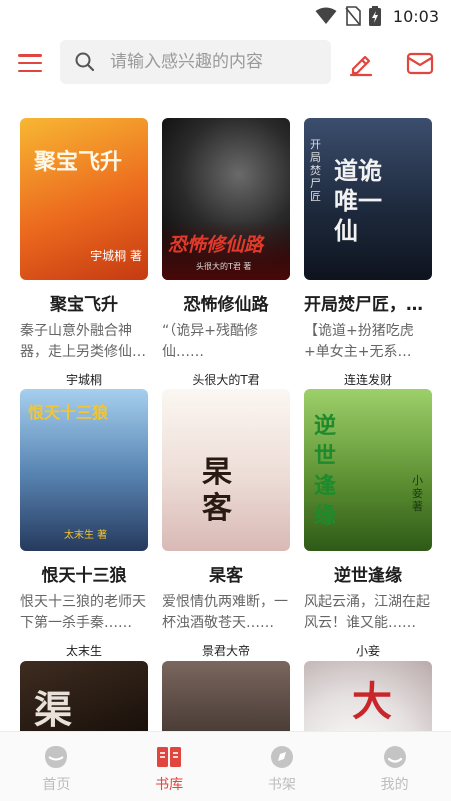 The width and height of the screenshot is (451, 801). What do you see at coordinates (210, 62) in the screenshot?
I see `search-input` at bounding box center [210, 62].